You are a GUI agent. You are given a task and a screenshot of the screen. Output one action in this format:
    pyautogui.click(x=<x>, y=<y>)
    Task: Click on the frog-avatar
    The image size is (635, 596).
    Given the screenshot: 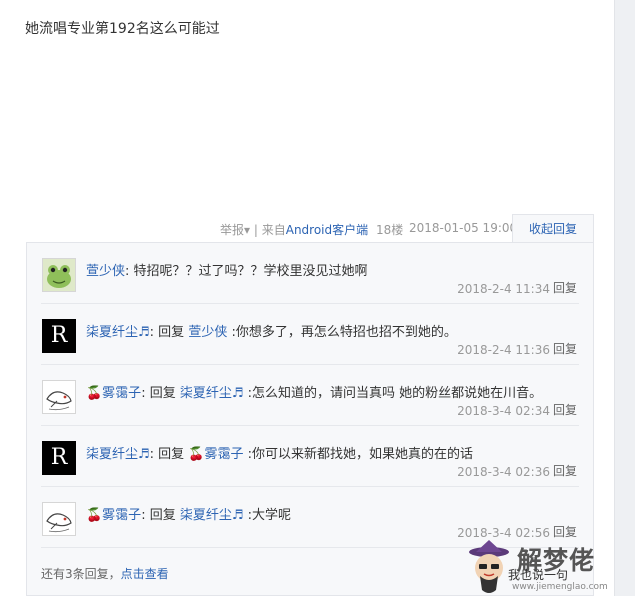 What is the action you would take?
    pyautogui.click(x=59, y=275)
    